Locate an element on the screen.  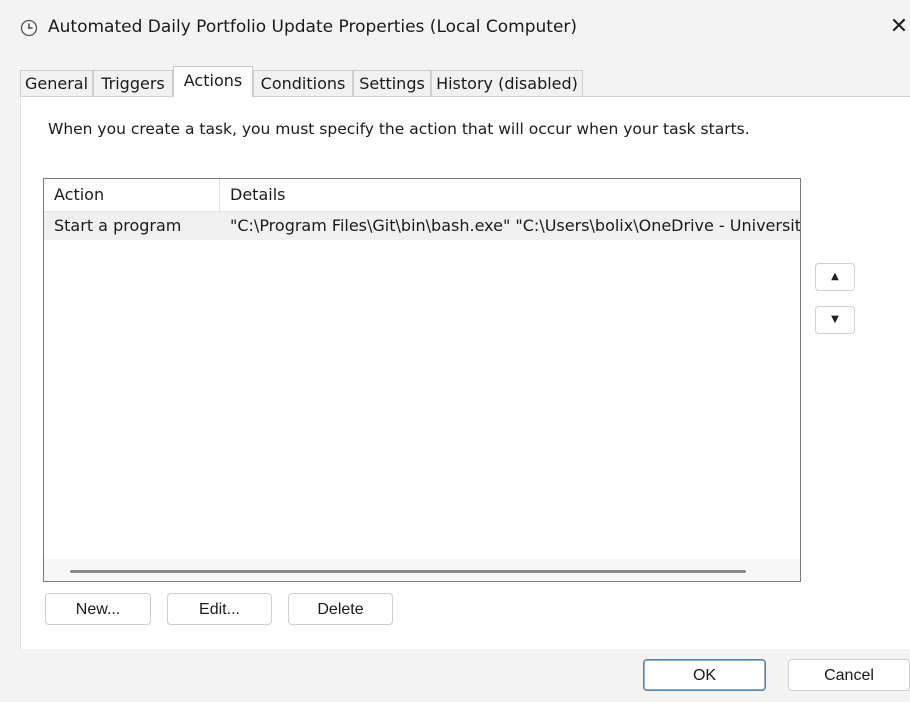
horizontal-scrollbar is located at coordinates (422, 570).